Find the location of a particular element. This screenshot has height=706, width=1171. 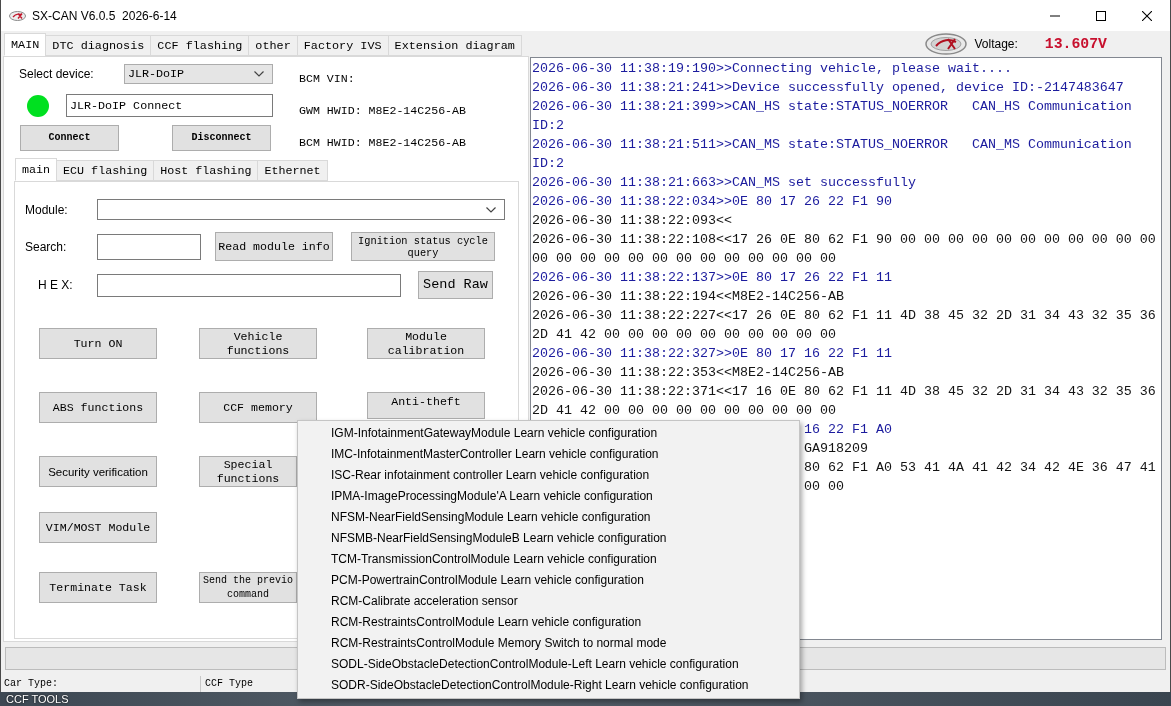

function-button: Send the previo command is located at coordinates (248, 587).